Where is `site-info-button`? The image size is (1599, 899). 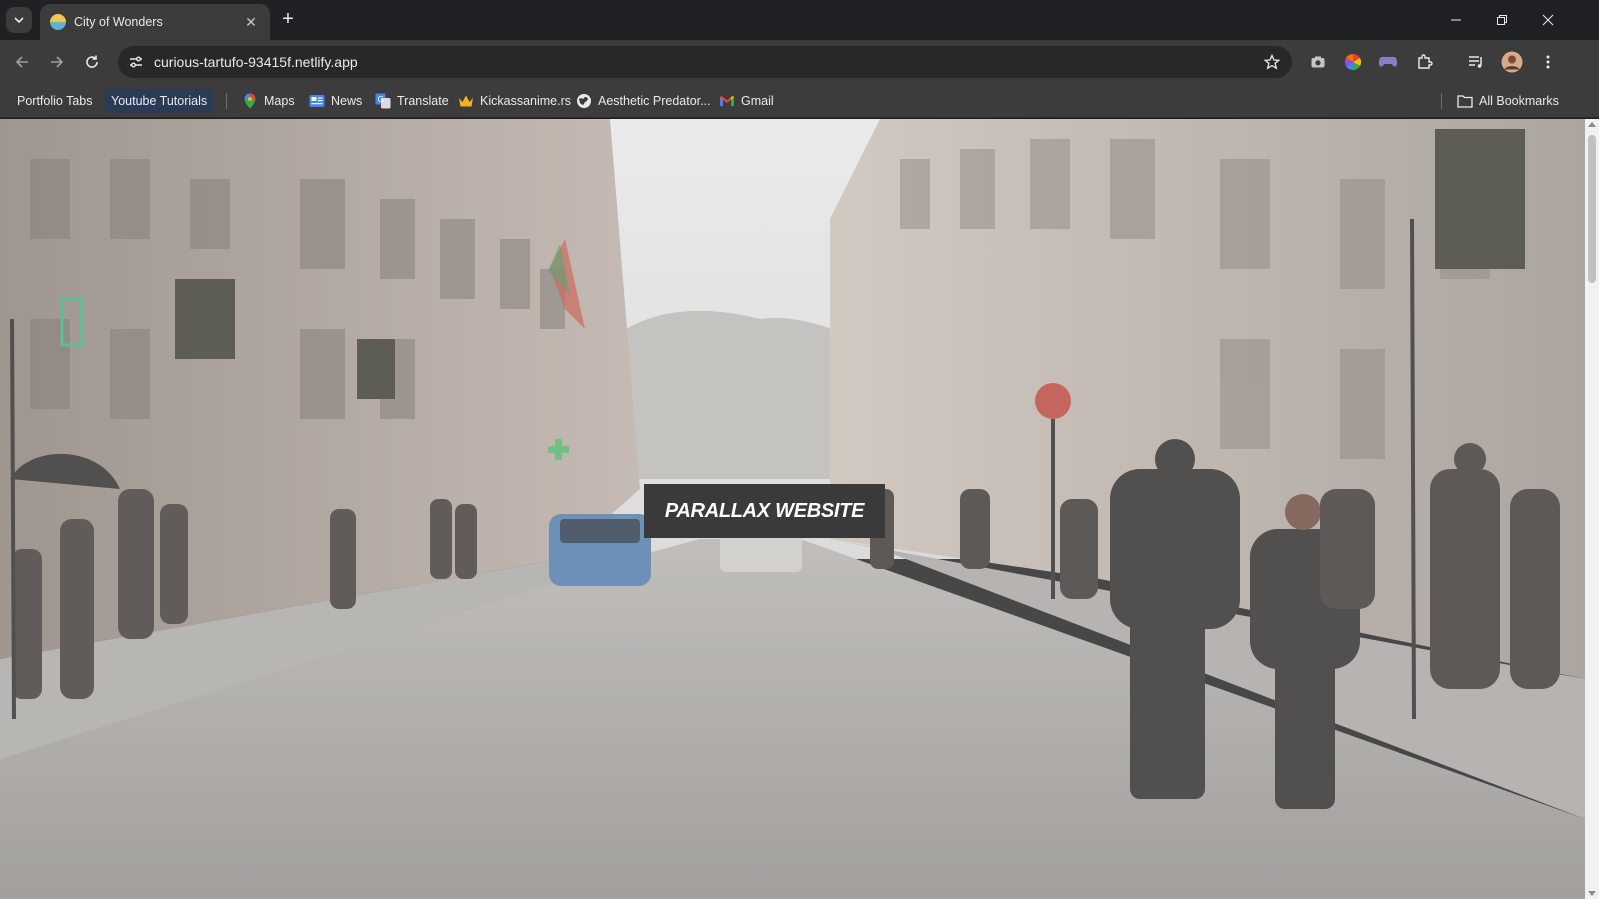
site-info-button is located at coordinates (136, 62).